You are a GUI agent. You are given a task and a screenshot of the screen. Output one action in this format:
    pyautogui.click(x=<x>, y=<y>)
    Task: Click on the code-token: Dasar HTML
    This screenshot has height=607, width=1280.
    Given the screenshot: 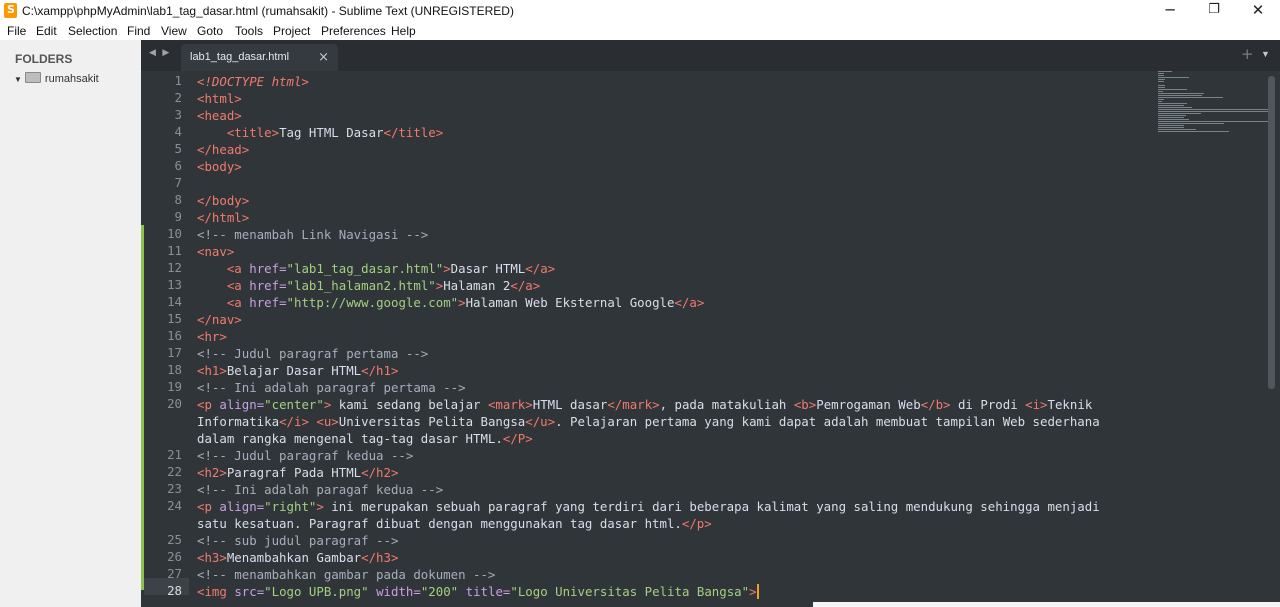 What is the action you would take?
    pyautogui.click(x=488, y=268)
    